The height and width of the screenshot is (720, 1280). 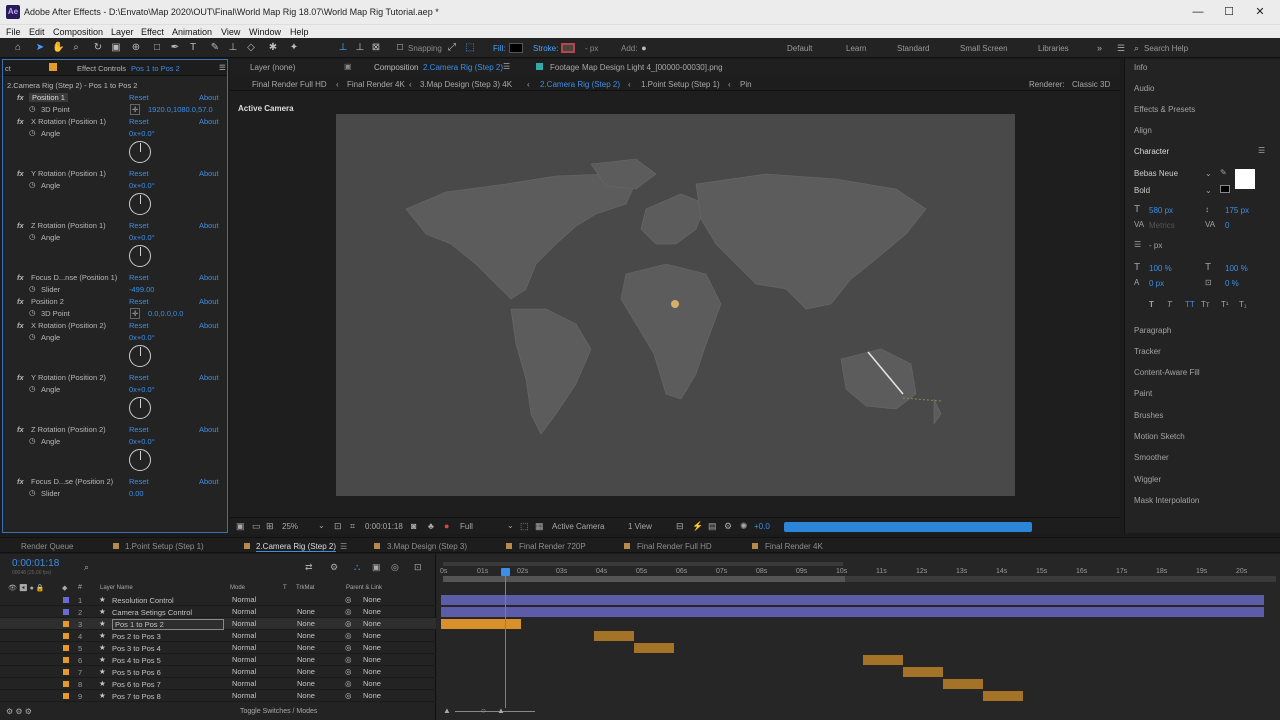 I want to click on font-size-value: 580 px, so click(x=1161, y=210).